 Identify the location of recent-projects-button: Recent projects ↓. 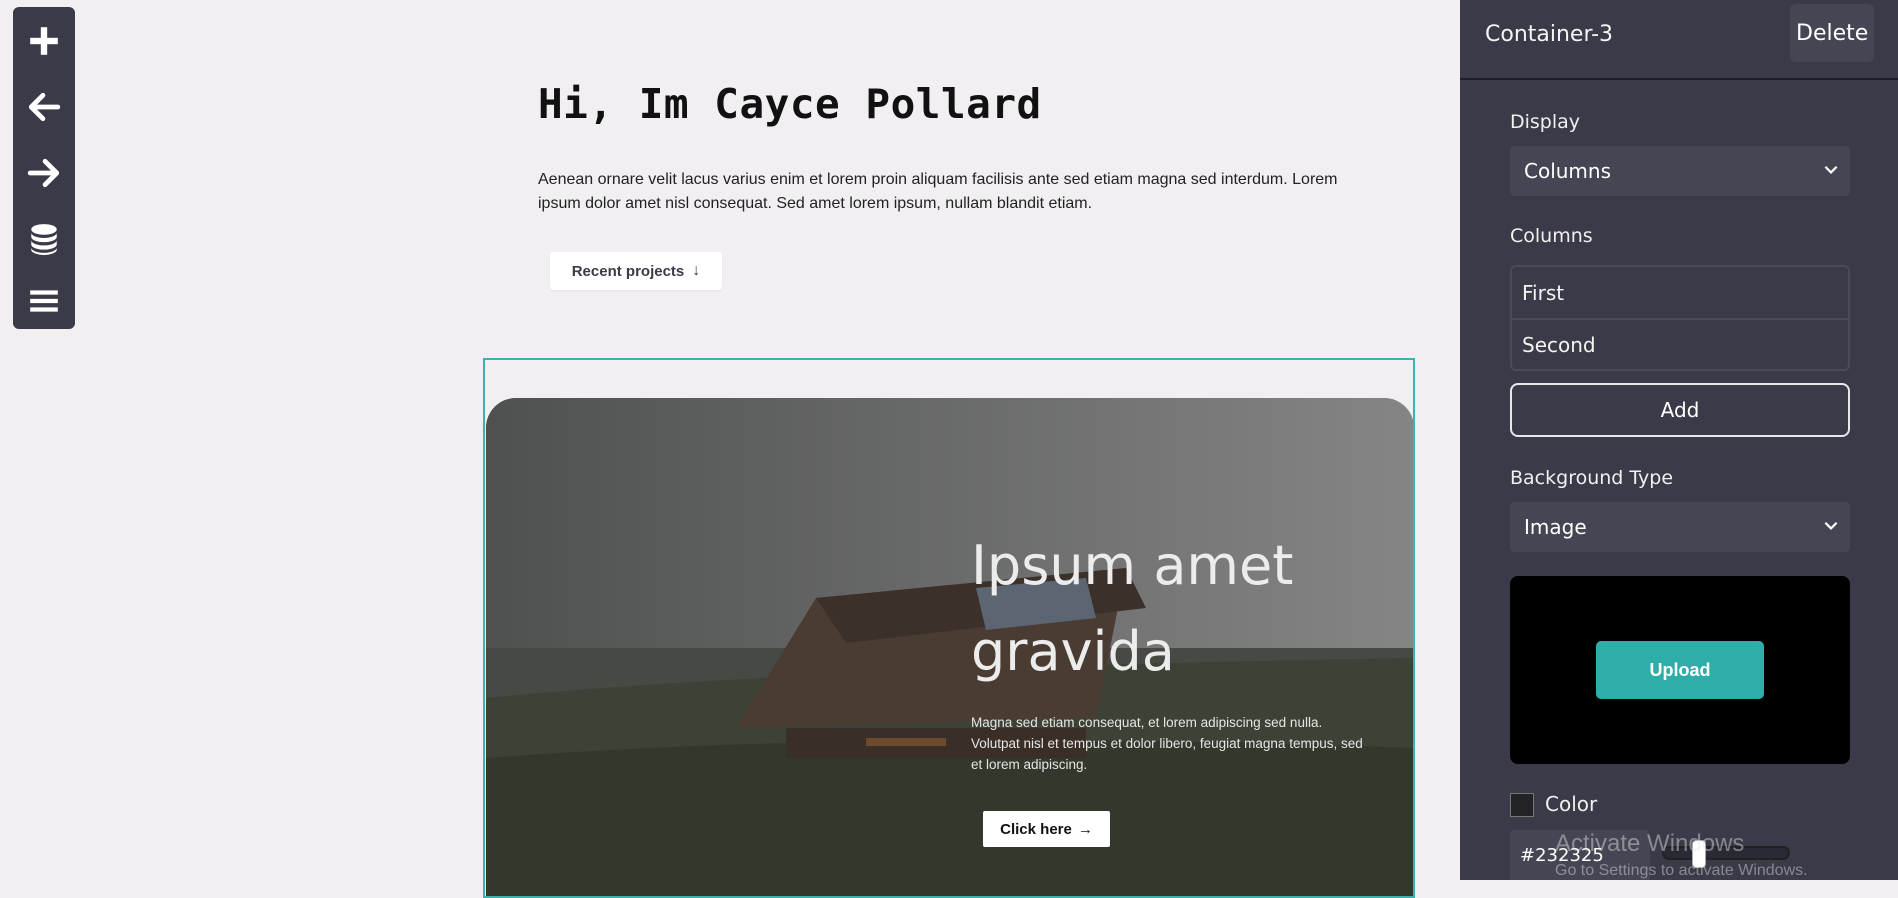
(636, 271).